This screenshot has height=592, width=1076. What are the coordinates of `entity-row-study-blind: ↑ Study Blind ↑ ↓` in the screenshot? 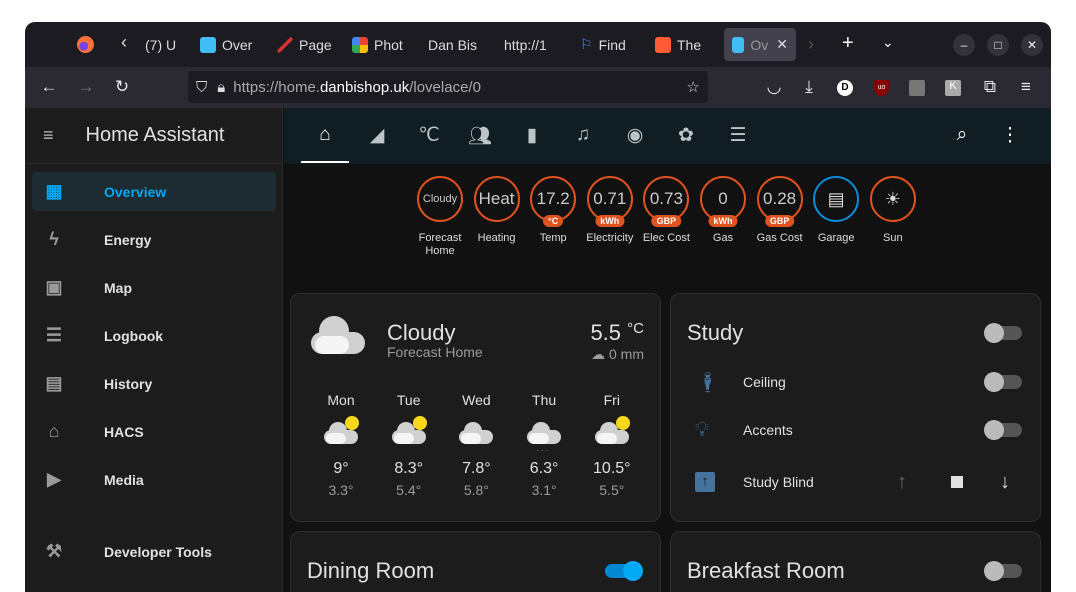 It's located at (855, 482).